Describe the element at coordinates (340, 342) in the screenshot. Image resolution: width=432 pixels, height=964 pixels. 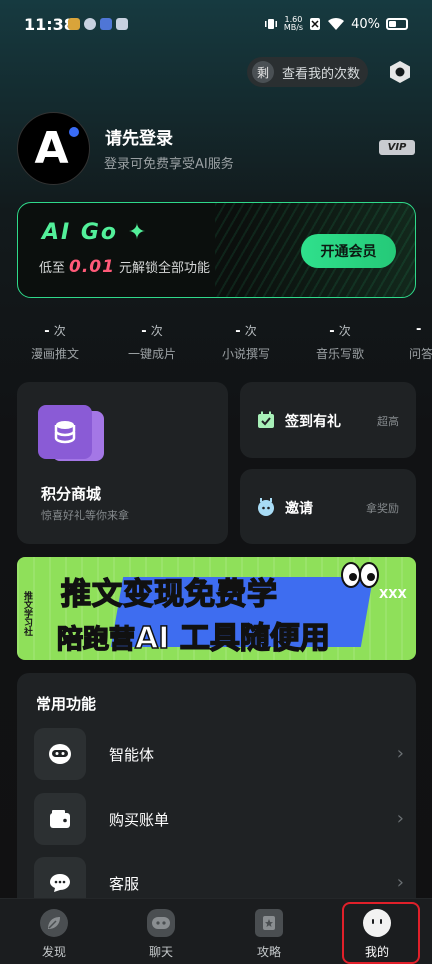
I see `quota-item: - 次音乐写歌` at that location.